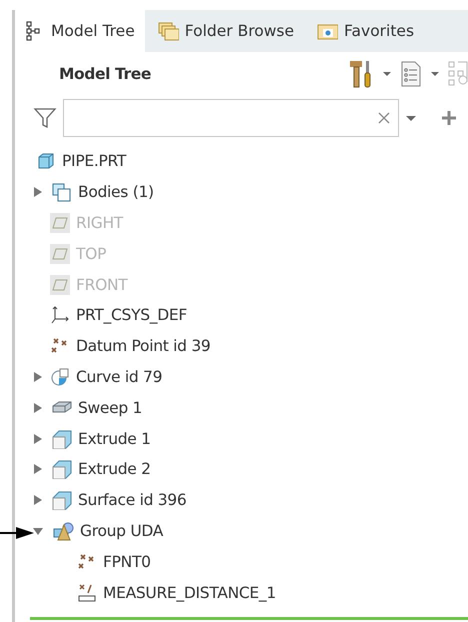 This screenshot has height=622, width=468. Describe the element at coordinates (384, 118) in the screenshot. I see `clear-icon` at that location.